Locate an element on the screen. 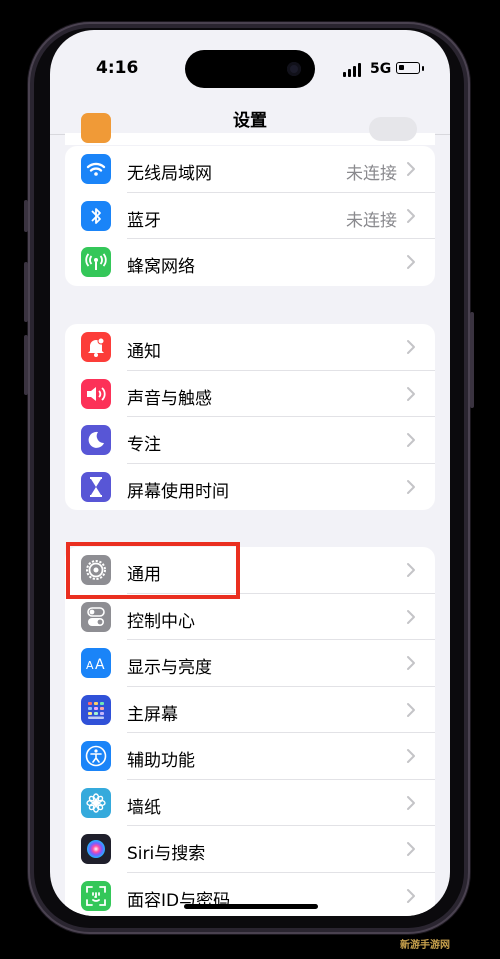 The image size is (500, 959). home-indicator is located at coordinates (251, 906).